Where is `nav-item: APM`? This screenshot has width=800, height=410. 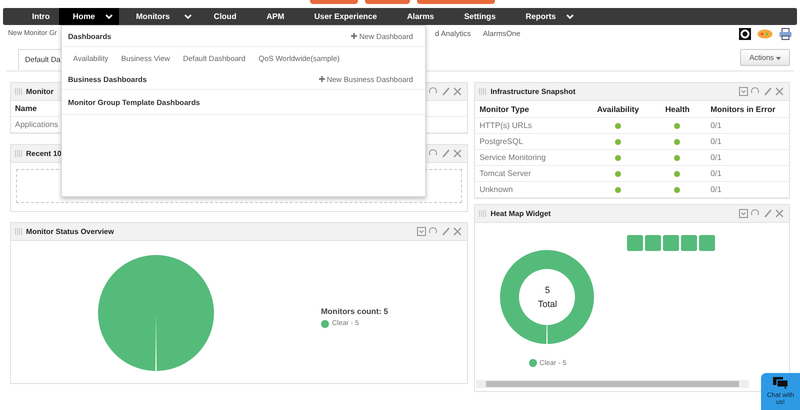
nav-item: APM is located at coordinates (275, 16).